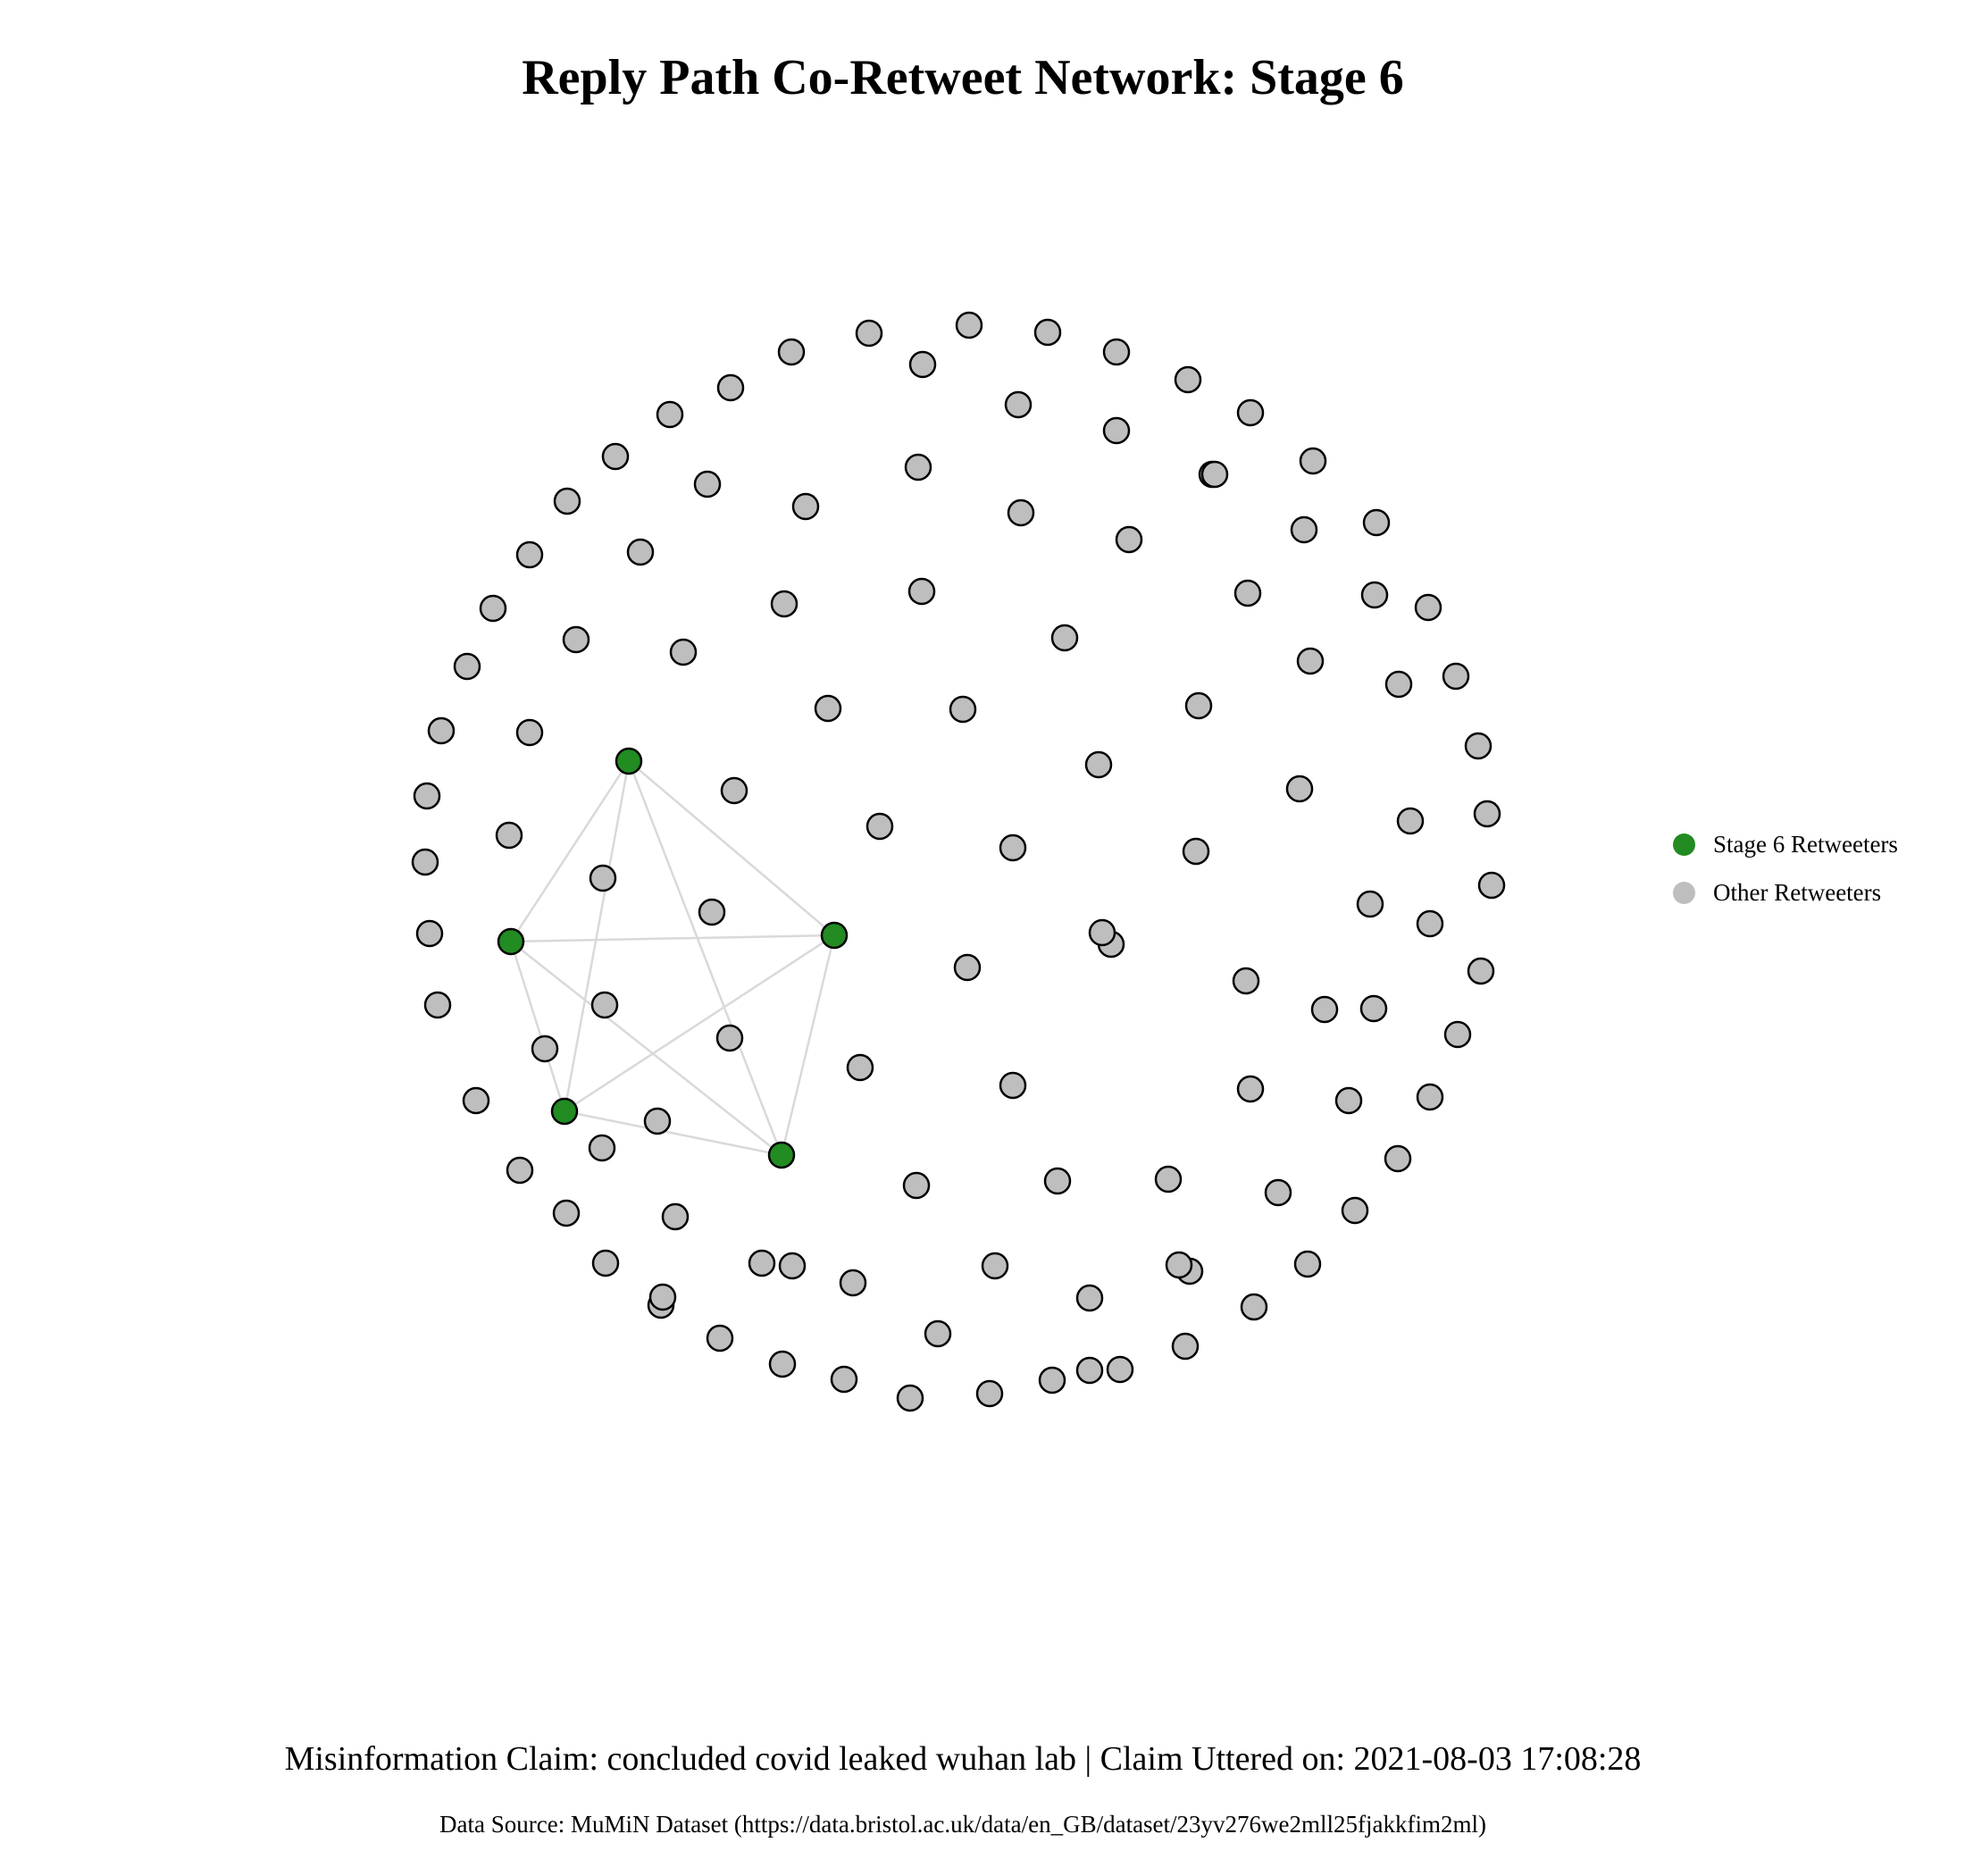 The height and width of the screenshot is (1876, 1965). What do you see at coordinates (1805, 844) in the screenshot?
I see `legend-stage-label: Stage 6 Retweeters` at bounding box center [1805, 844].